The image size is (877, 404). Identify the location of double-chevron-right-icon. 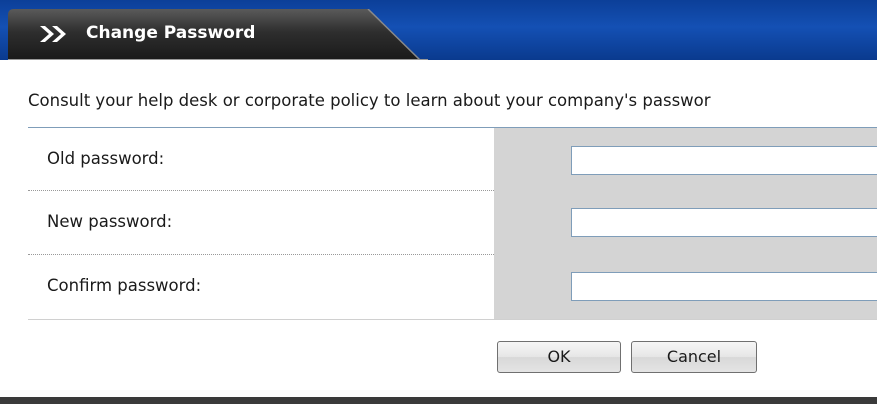
(56, 34).